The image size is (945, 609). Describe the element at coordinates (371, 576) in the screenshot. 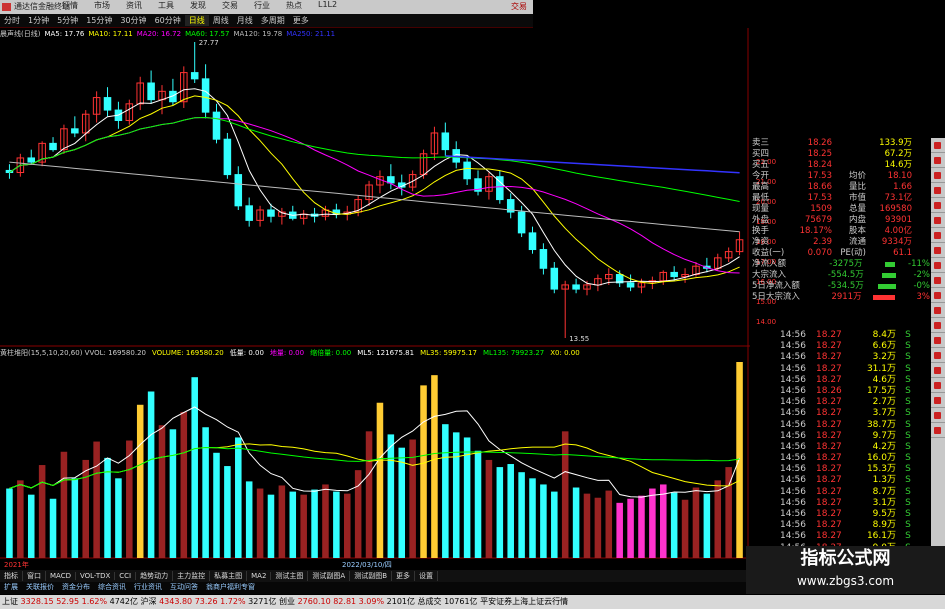

I see `indicator-tab: 测试副图B` at that location.